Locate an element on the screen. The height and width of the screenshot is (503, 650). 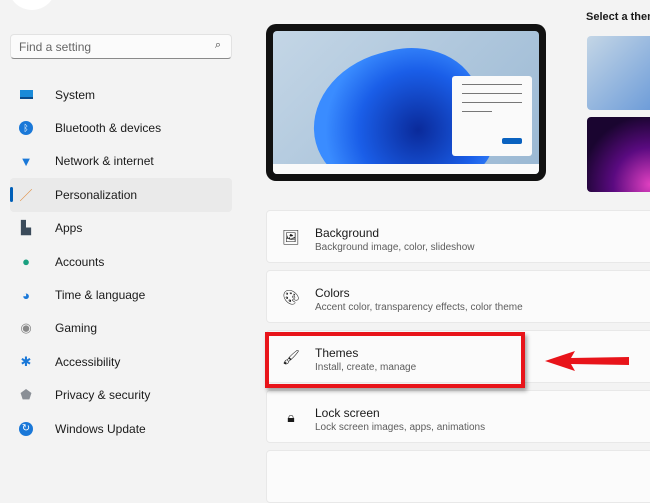
sidebar-item-label: Accounts is located at coordinates (80, 261).